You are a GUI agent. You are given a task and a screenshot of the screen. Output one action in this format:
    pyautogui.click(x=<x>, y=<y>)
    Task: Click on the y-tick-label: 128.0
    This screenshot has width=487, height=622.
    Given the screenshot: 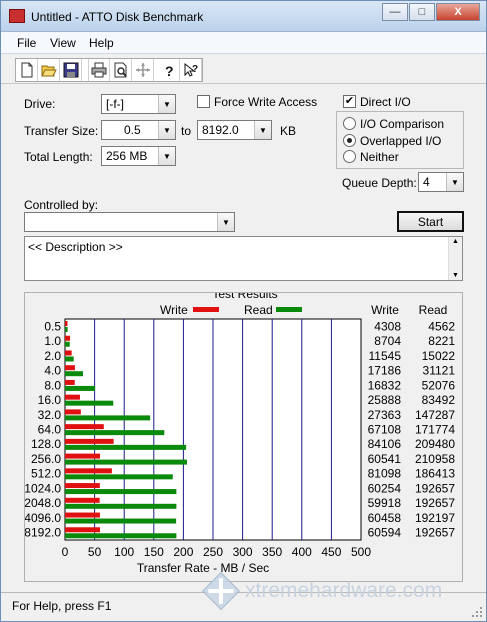 What is the action you would take?
    pyautogui.click(x=46, y=444)
    